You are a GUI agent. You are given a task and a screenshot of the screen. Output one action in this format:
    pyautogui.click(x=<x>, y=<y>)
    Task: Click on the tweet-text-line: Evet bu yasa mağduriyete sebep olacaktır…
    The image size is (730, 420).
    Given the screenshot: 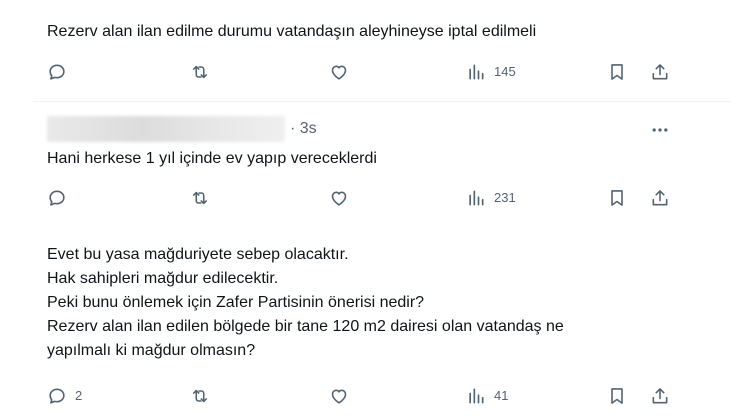 What is the action you would take?
    pyautogui.click(x=198, y=254)
    